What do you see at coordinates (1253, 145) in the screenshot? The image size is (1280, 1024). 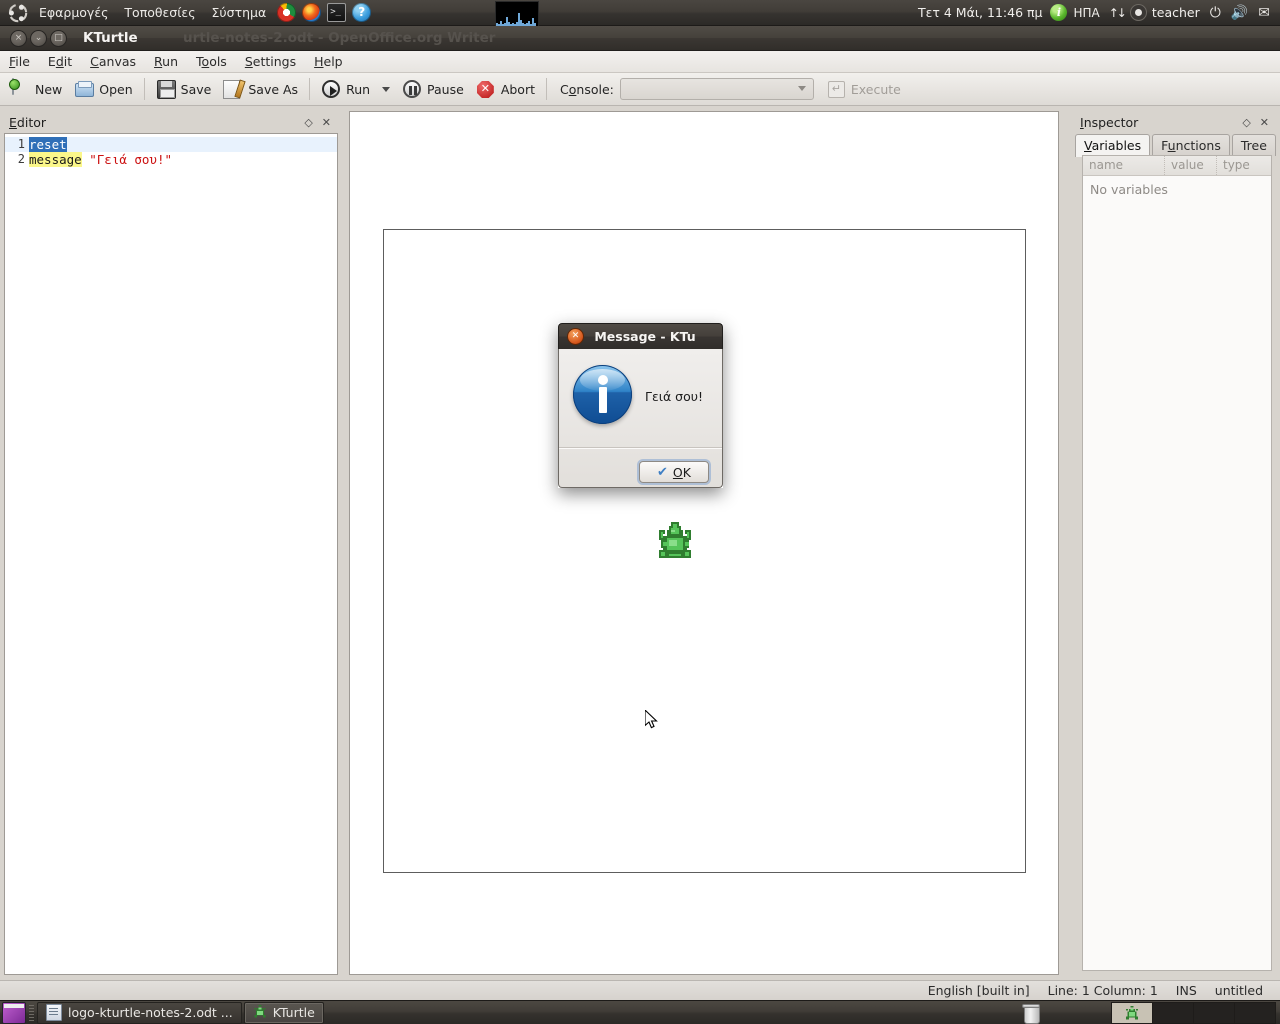 I see `tab-tree: Tree` at bounding box center [1253, 145].